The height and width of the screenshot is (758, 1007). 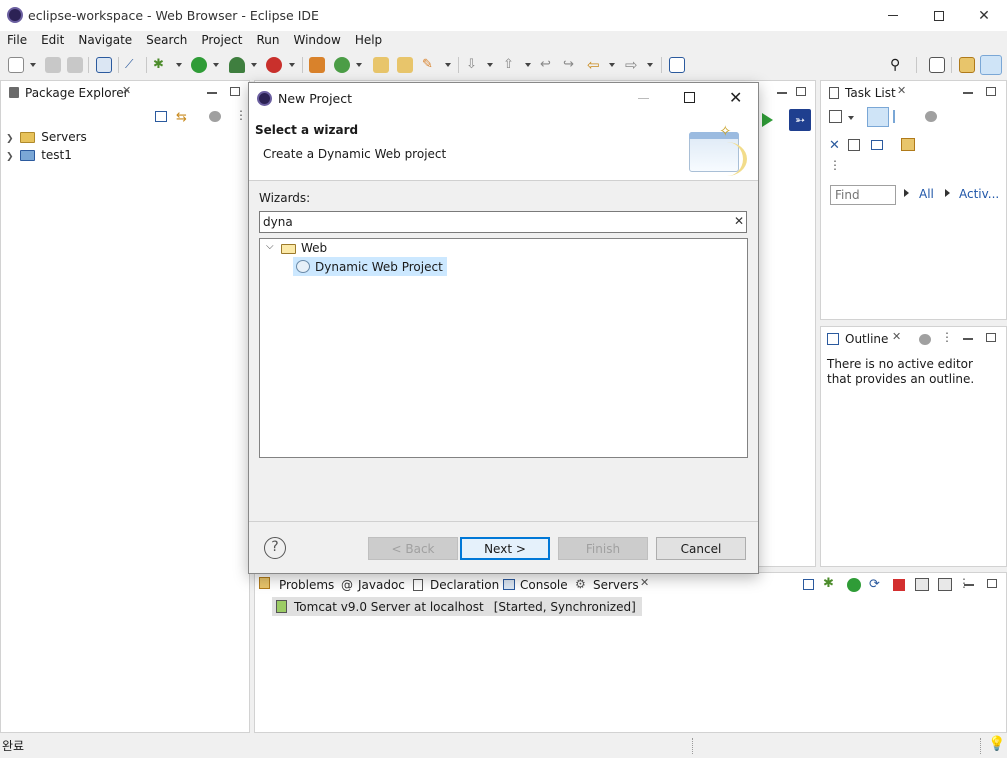 What do you see at coordinates (368, 41) in the screenshot?
I see `menu-help: Help` at bounding box center [368, 41].